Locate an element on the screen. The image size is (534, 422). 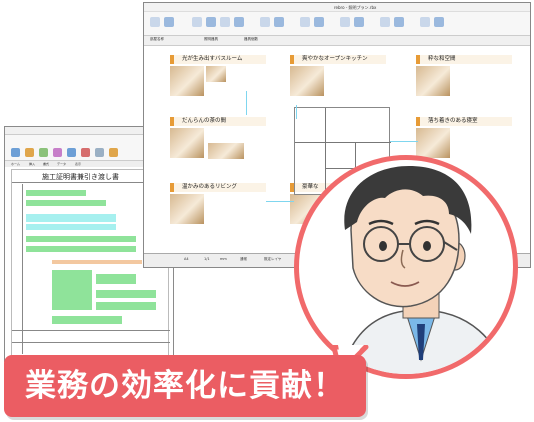
field-label: 器具個数 is located at coordinates (251, 39).